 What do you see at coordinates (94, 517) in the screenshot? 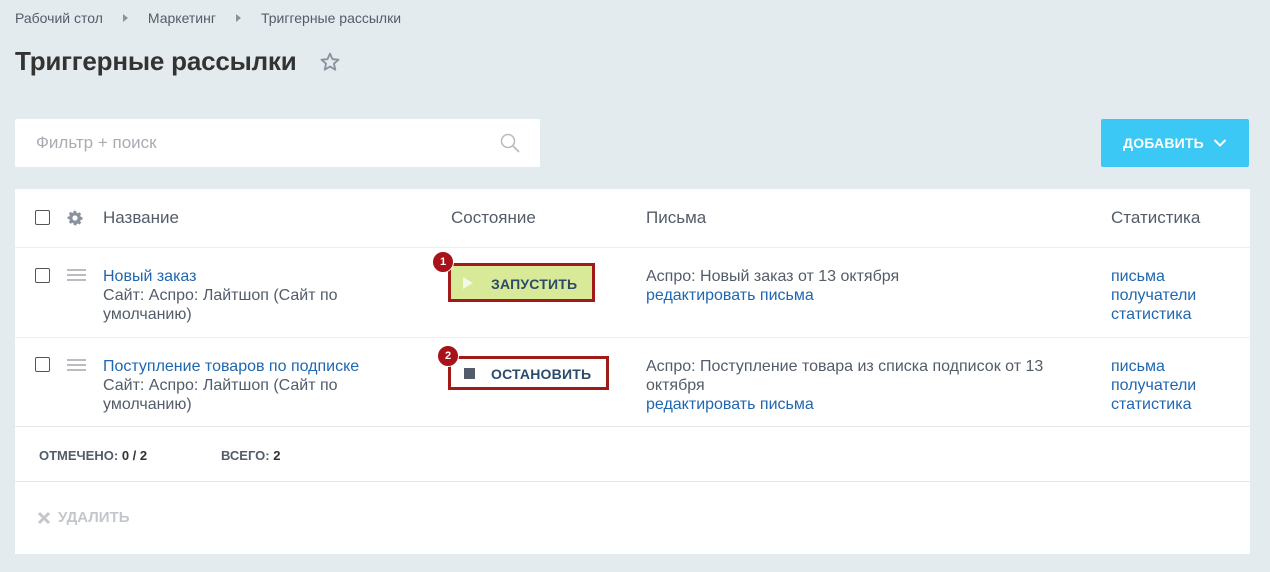
I see `delete-button-label: УДАЛИТЬ` at bounding box center [94, 517].